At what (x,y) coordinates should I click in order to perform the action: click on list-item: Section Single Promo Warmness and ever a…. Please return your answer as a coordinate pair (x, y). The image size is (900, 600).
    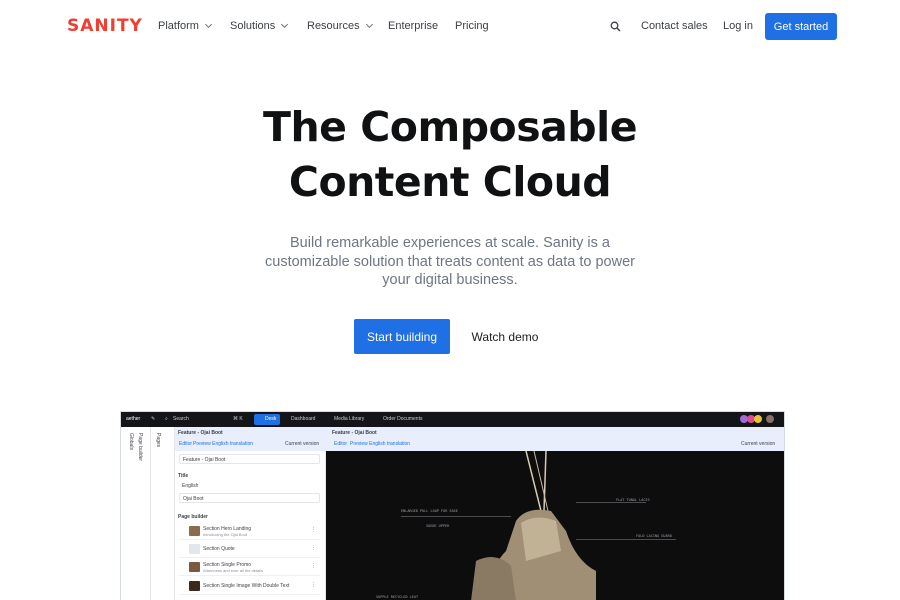
    Looking at the image, I should click on (249, 567).